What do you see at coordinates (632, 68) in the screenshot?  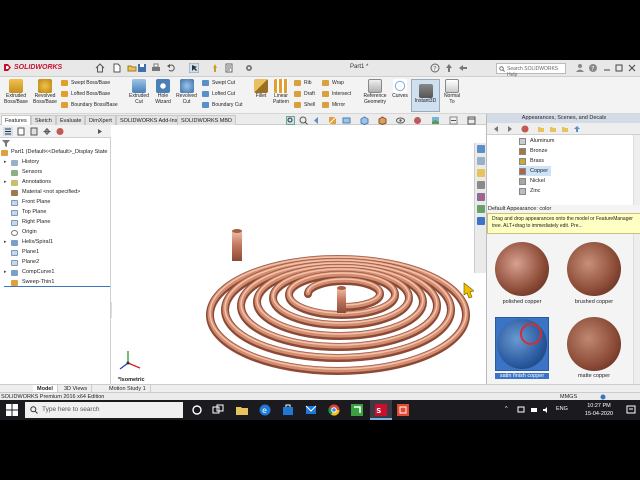 I see `close-icon` at bounding box center [632, 68].